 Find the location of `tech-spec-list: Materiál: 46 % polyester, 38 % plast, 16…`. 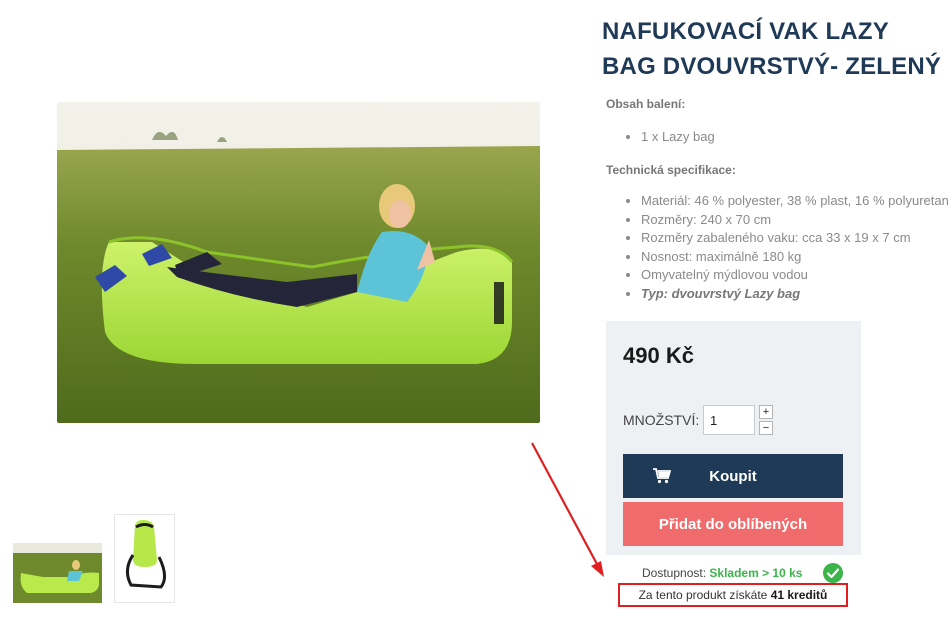

tech-spec-list: Materiál: 46 % polyester, 38 % plast, 16… is located at coordinates (777, 248).